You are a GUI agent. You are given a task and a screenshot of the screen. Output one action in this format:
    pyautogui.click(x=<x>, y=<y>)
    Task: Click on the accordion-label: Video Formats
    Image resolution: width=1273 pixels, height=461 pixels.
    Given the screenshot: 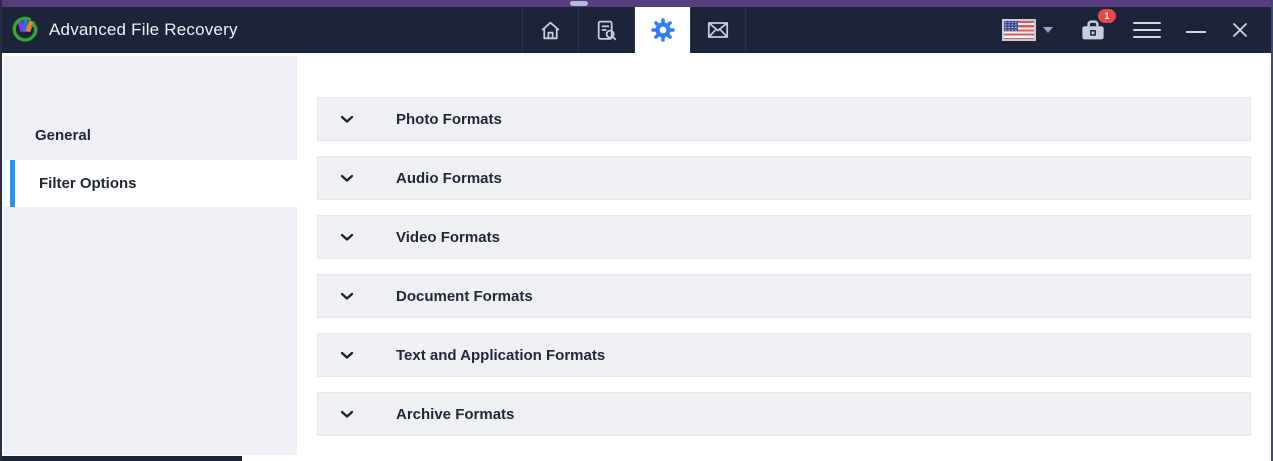 What is the action you would take?
    pyautogui.click(x=448, y=237)
    